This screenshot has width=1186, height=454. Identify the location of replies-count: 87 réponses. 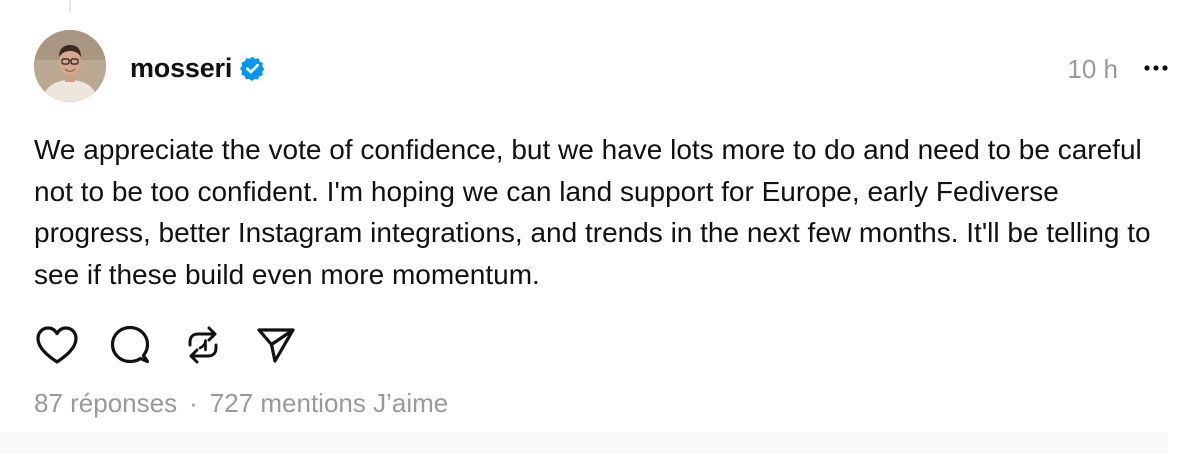
(105, 403).